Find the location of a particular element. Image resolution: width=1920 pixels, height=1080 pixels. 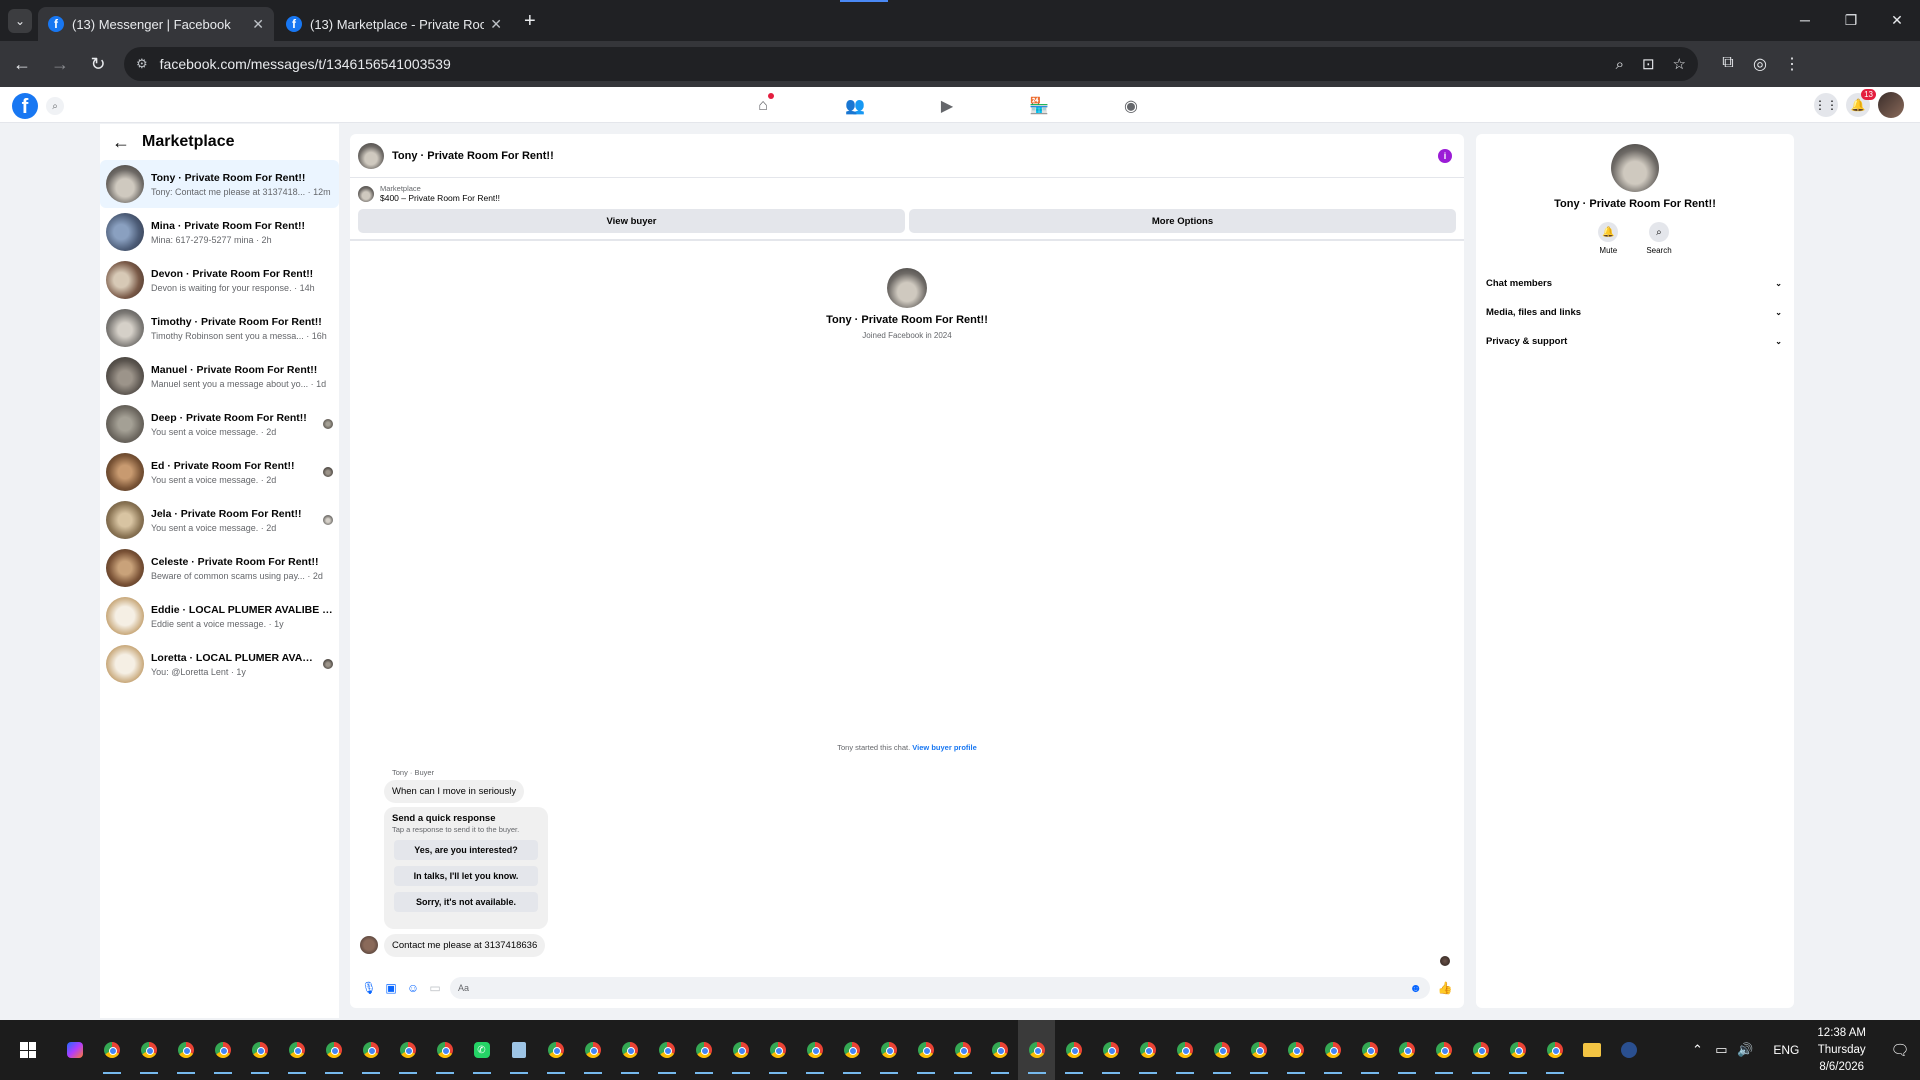

back-icon: ← is located at coordinates (22, 64).